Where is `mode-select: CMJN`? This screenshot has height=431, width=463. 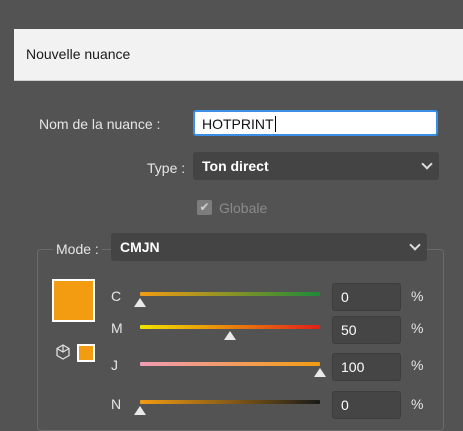 mode-select: CMJN is located at coordinates (269, 247).